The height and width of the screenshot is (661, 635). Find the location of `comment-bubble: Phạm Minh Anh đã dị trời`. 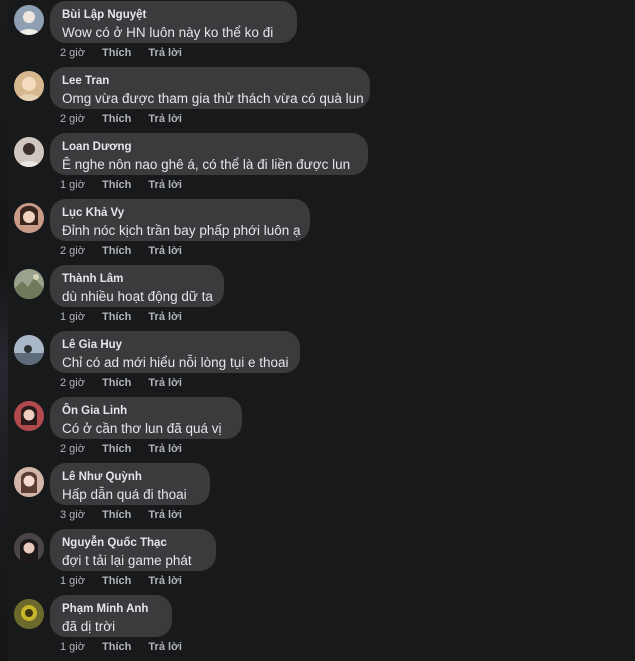

comment-bubble: Phạm Minh Anh đã dị trời is located at coordinates (111, 616).